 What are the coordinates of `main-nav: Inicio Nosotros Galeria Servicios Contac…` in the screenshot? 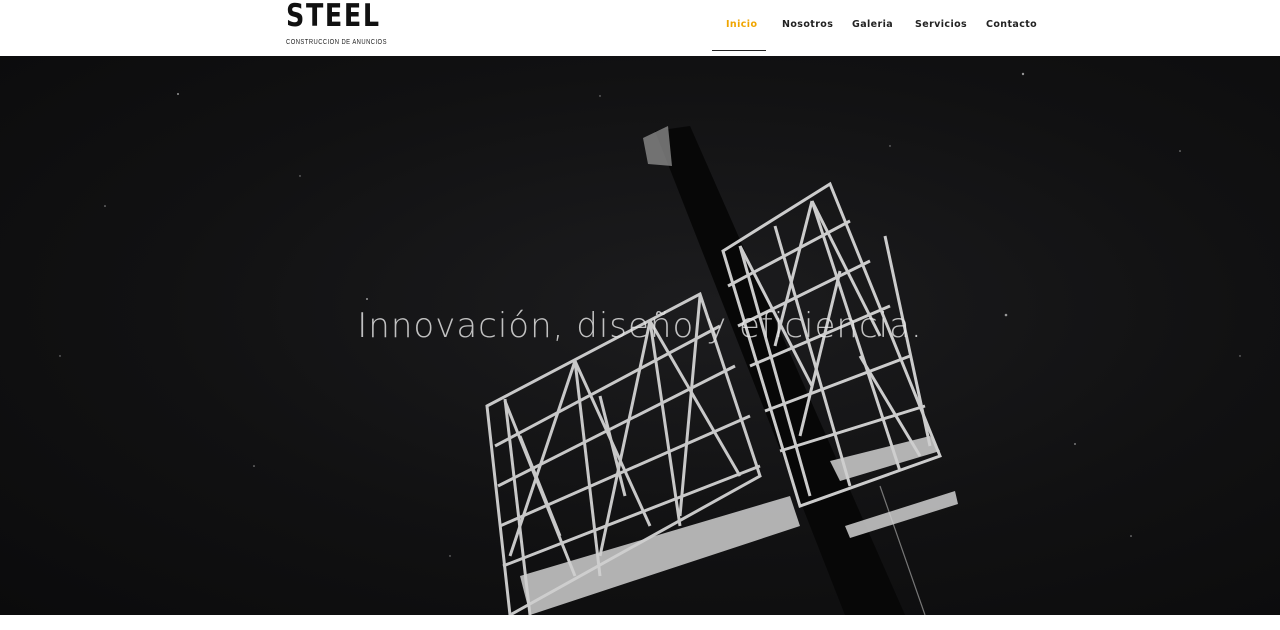 It's located at (640, 28).